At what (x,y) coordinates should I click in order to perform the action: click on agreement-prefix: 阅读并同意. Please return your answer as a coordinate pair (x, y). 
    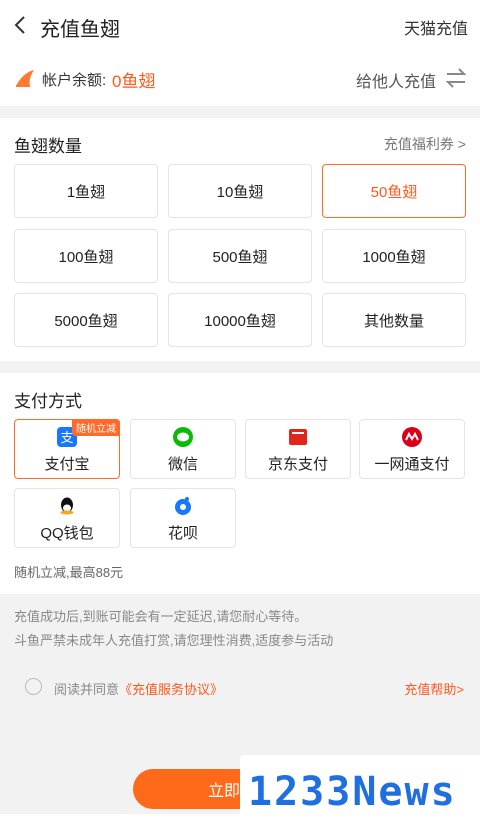
    Looking at the image, I should click on (87, 689).